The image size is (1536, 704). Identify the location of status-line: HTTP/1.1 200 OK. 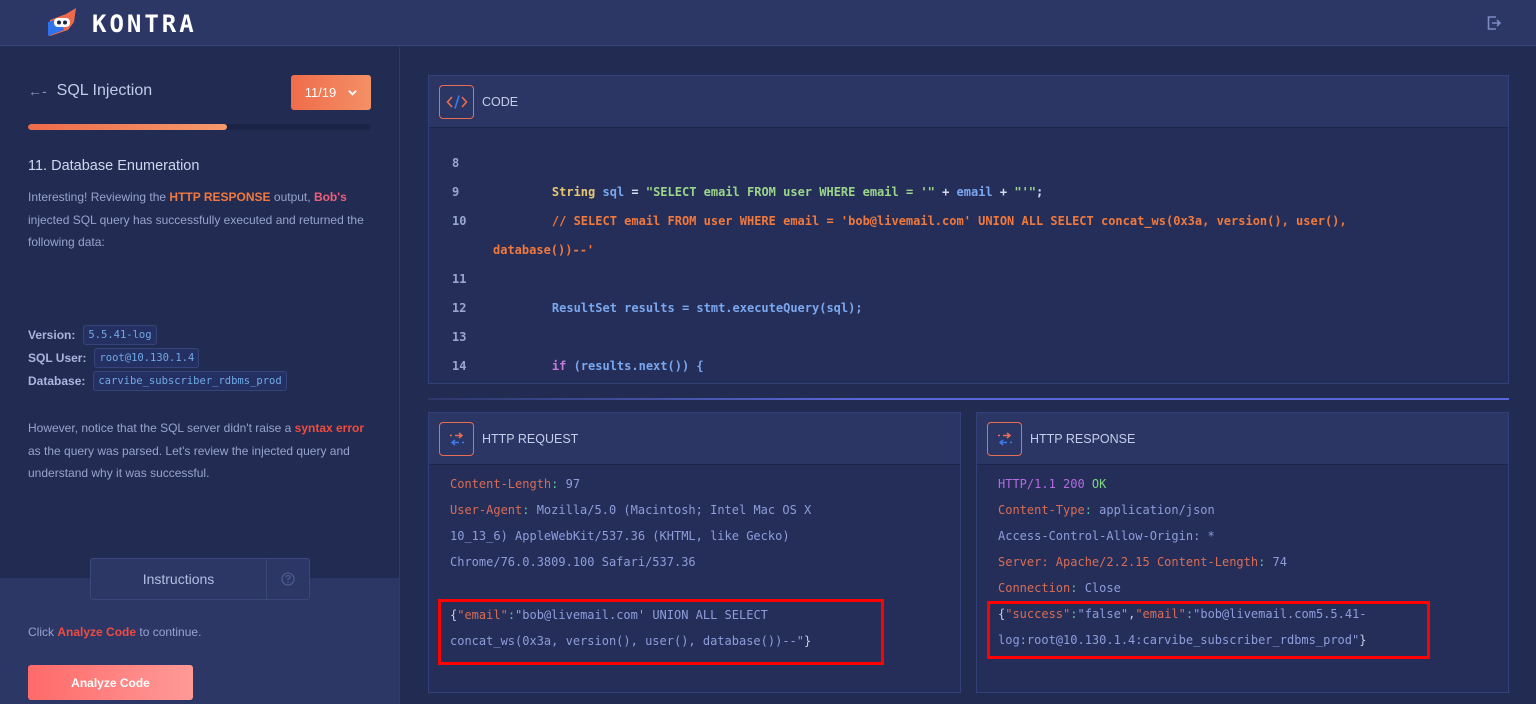
(1052, 484).